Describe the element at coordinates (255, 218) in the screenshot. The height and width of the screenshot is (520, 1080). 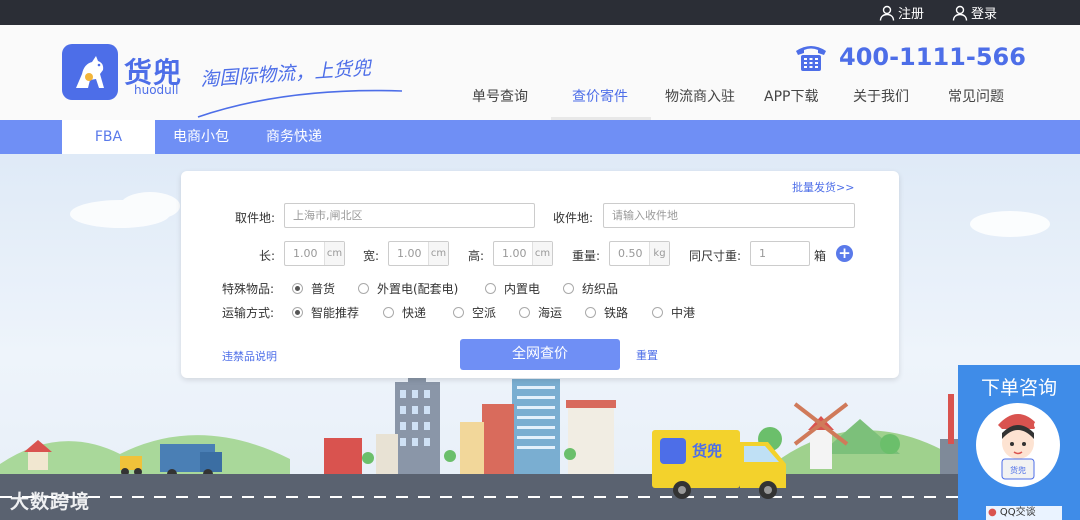
I see `pickup-label: 取件地:` at that location.